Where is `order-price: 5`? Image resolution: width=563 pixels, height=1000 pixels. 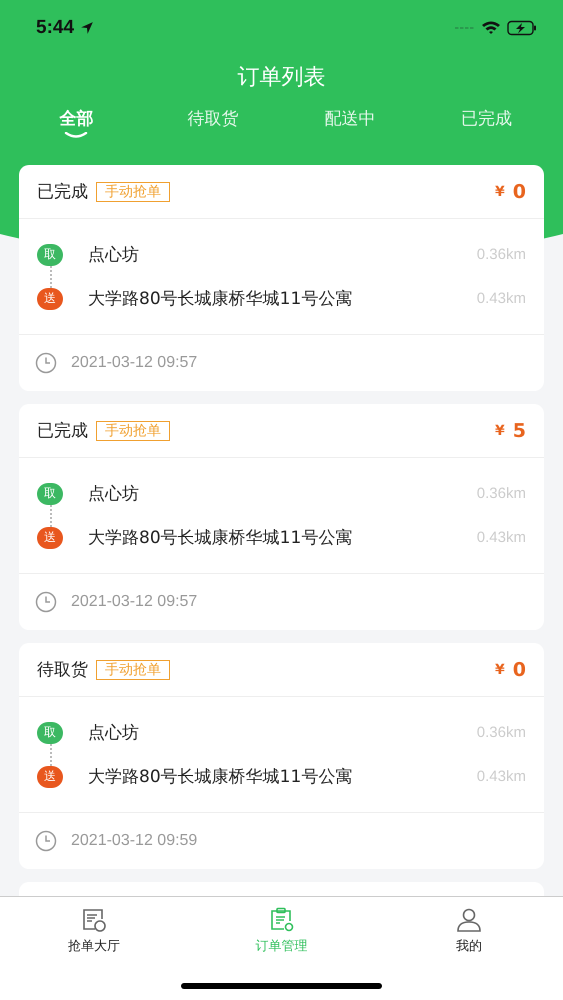
order-price: 5 is located at coordinates (519, 431).